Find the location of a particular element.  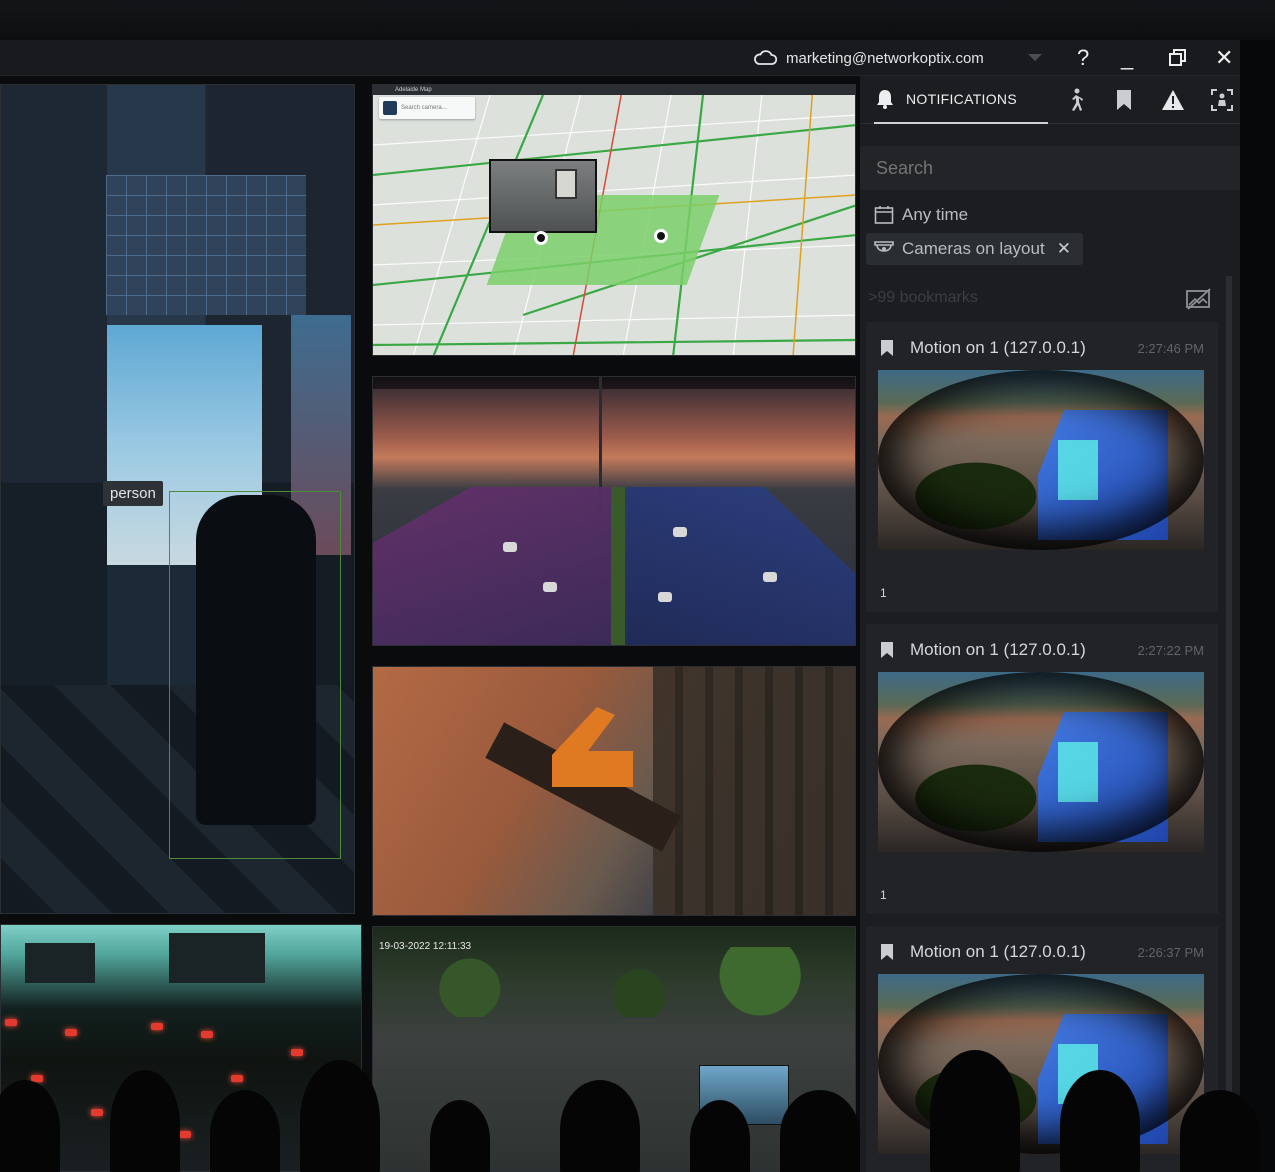

camera-tile-road-dusk is located at coordinates (614, 511).